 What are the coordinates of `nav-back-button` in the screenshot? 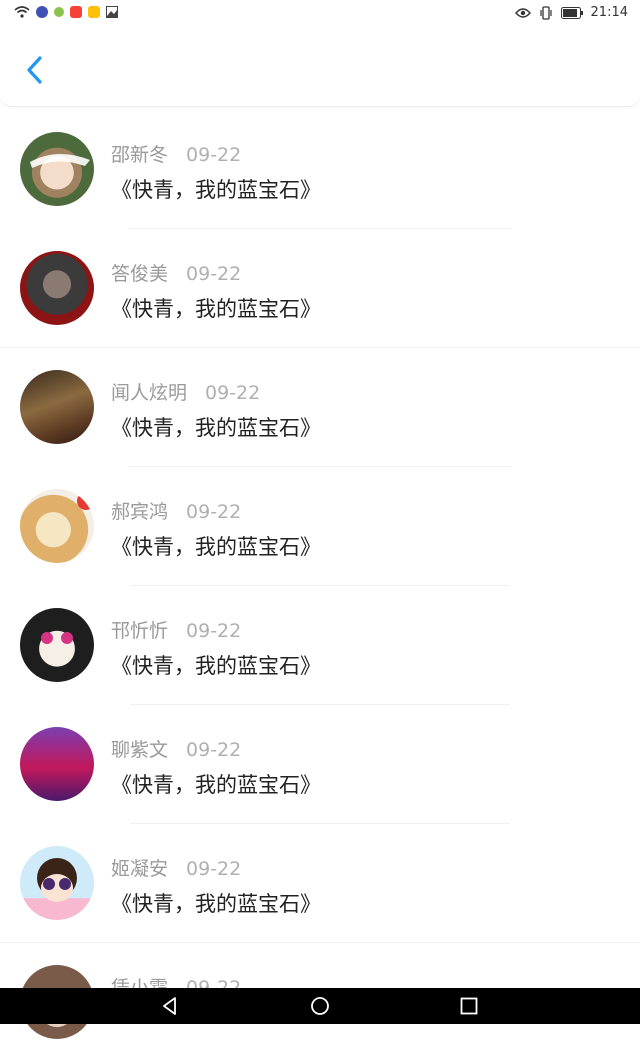 It's located at (170, 1006).